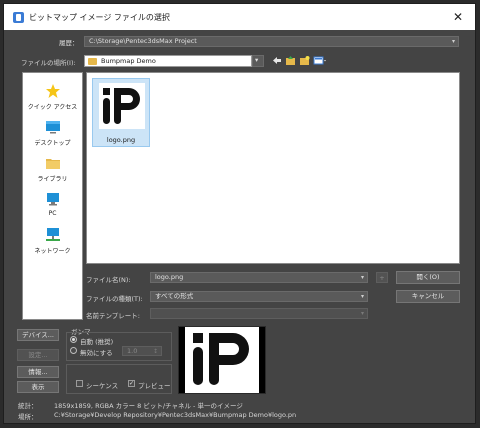  I want to click on history-dropdown: C:\Storage\Pentec3dsMax Project ▾, so click(271, 41).